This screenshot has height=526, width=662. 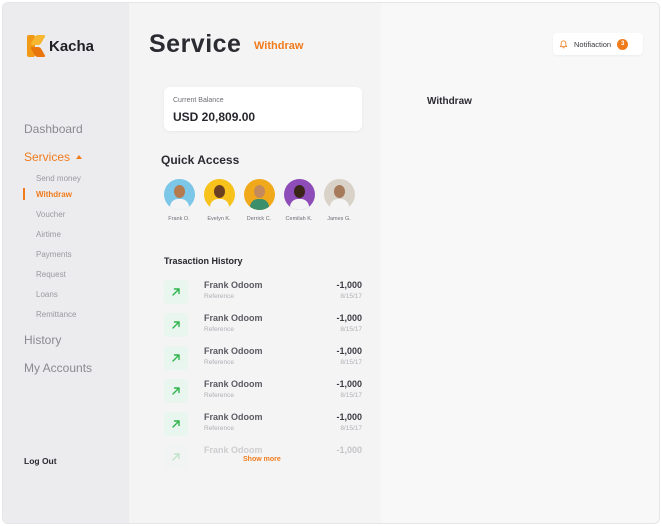 I want to click on page-title: Service, so click(x=195, y=44).